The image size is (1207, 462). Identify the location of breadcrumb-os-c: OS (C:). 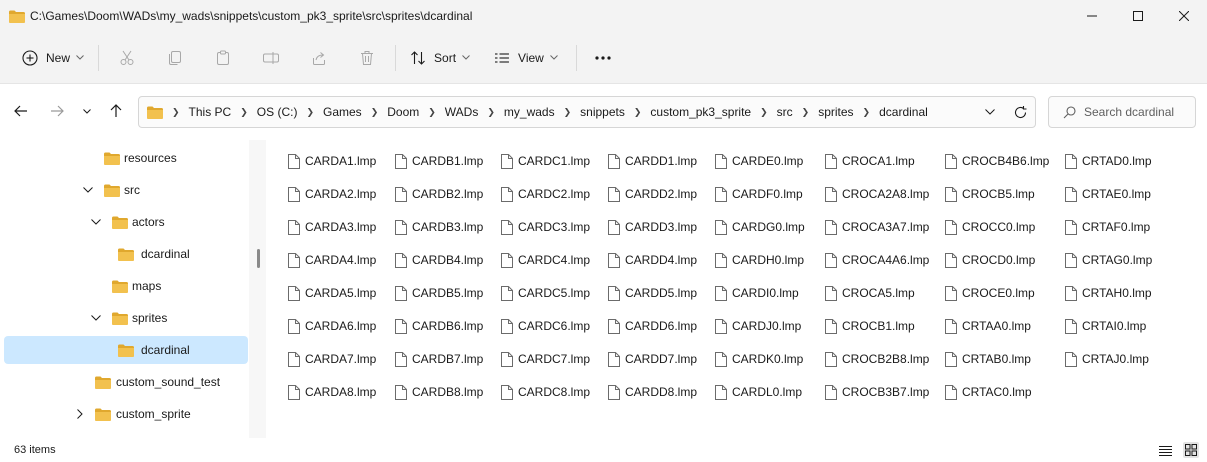
(277, 112).